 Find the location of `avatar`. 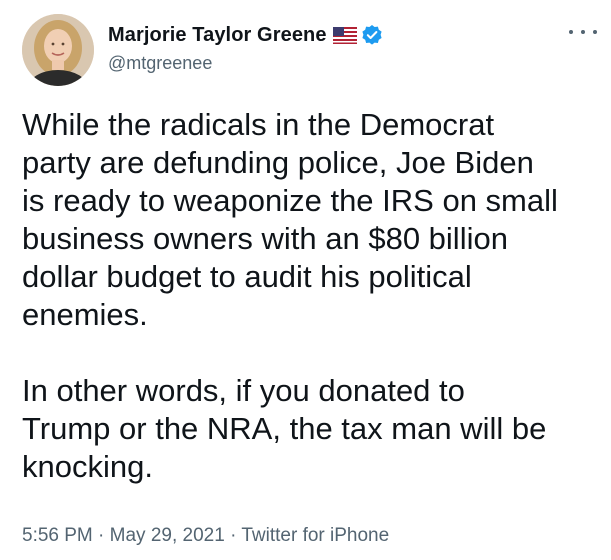

avatar is located at coordinates (58, 50).